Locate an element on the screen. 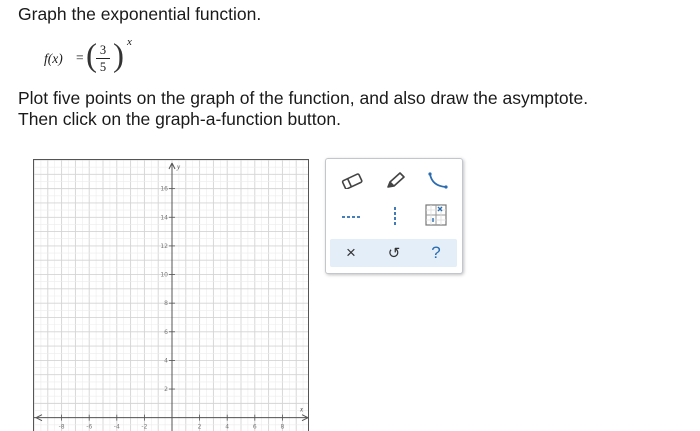 The image size is (700, 431). formula-equals: = is located at coordinates (80, 57).